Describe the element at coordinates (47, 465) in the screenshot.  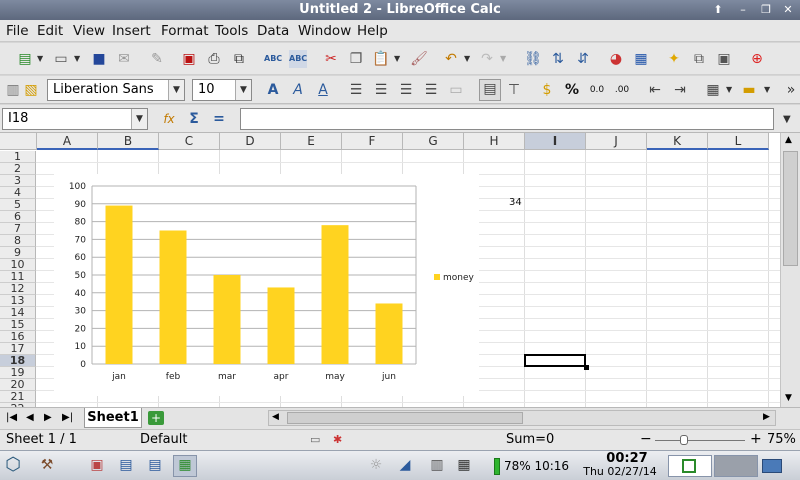
I see `launcher-tool-icon: ⚒` at that location.